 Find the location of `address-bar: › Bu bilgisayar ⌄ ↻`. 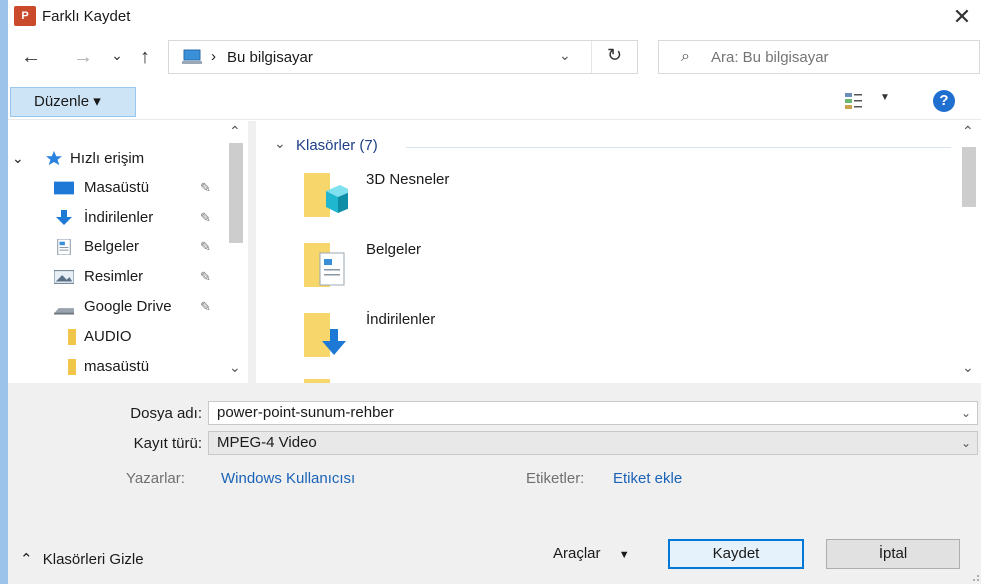

address-bar: › Bu bilgisayar ⌄ ↻ is located at coordinates (403, 57).